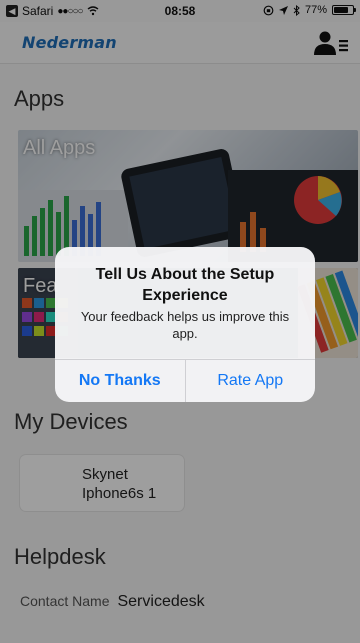 Image resolution: width=360 pixels, height=643 pixels. I want to click on alert-message: Your feedback helps us improve this app., so click(185, 325).